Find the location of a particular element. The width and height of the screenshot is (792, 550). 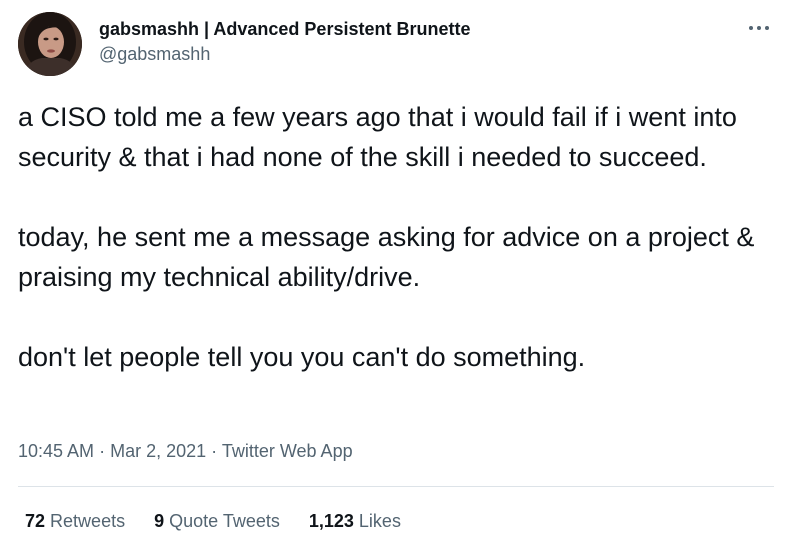

tweet-meta: 10:45 AM · Mar 2, 2021 · Twitter Web App is located at coordinates (185, 451).